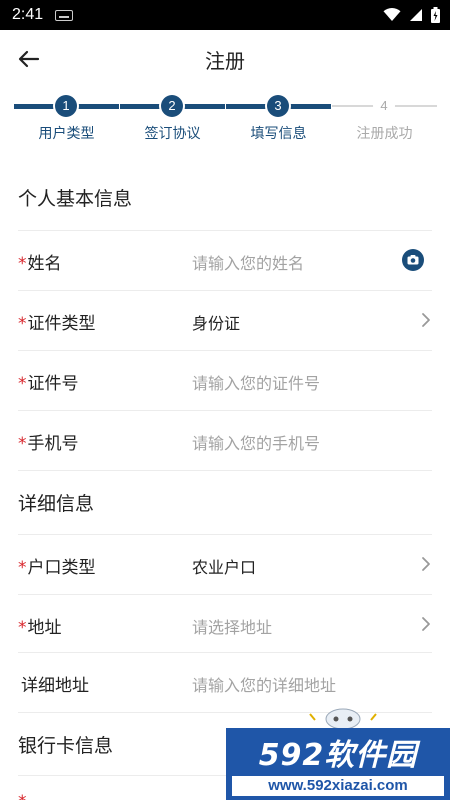 This screenshot has width=450, height=800. I want to click on step-user-type: 1 用户类型, so click(66, 122).